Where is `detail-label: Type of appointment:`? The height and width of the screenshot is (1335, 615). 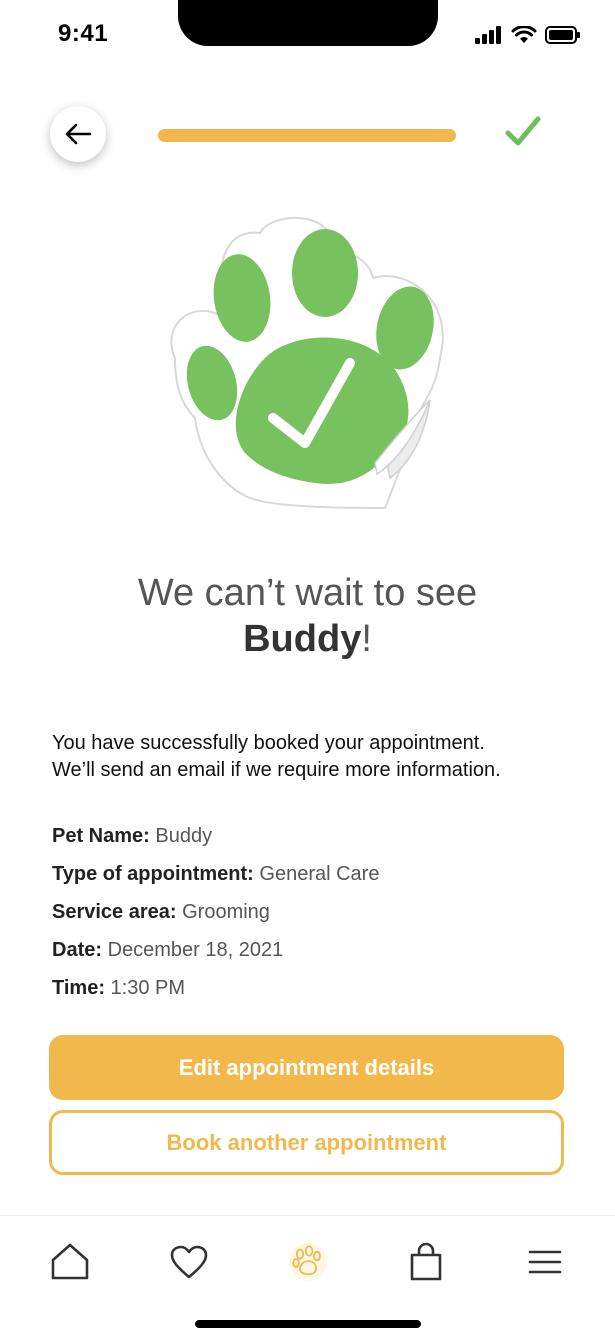
detail-label: Type of appointment: is located at coordinates (153, 874).